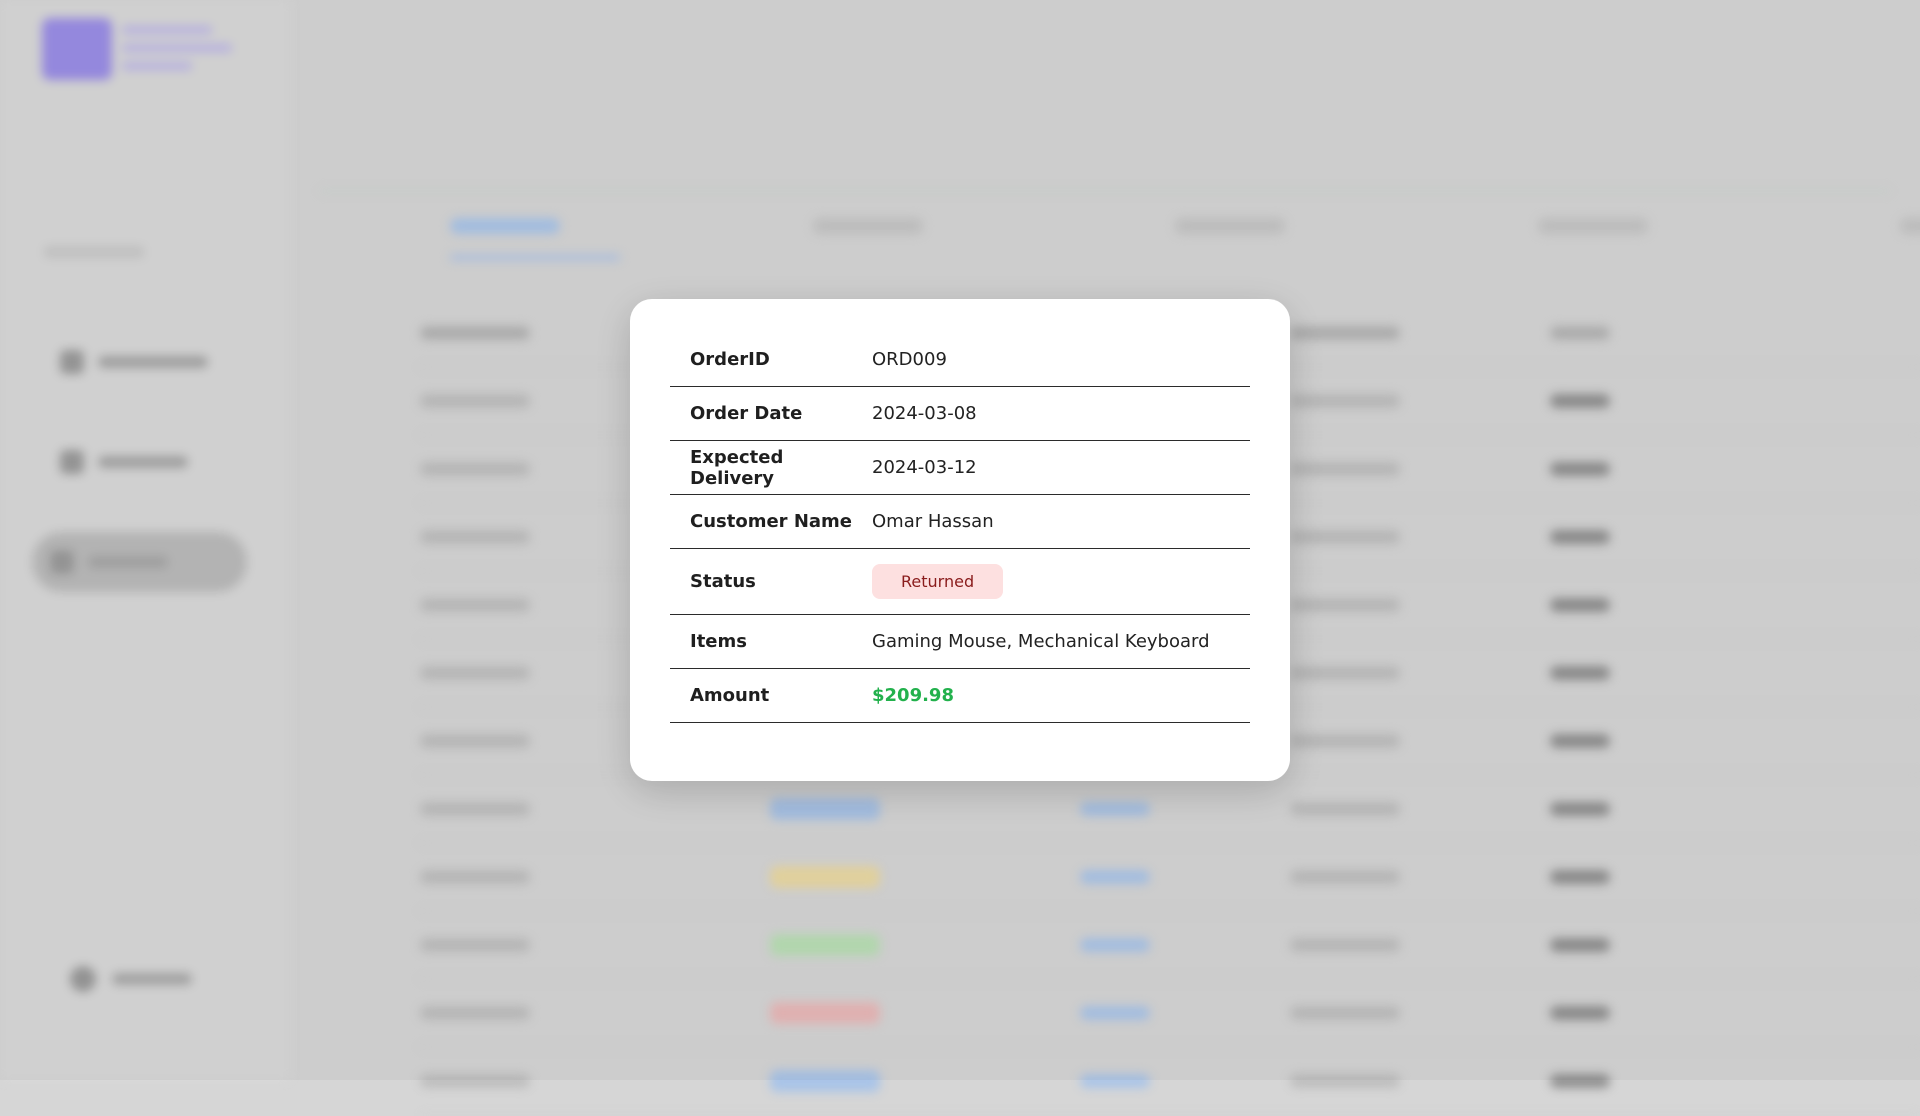 This screenshot has width=1920, height=1116. I want to click on detail-row-order-id: OrderID ORD009, so click(960, 360).